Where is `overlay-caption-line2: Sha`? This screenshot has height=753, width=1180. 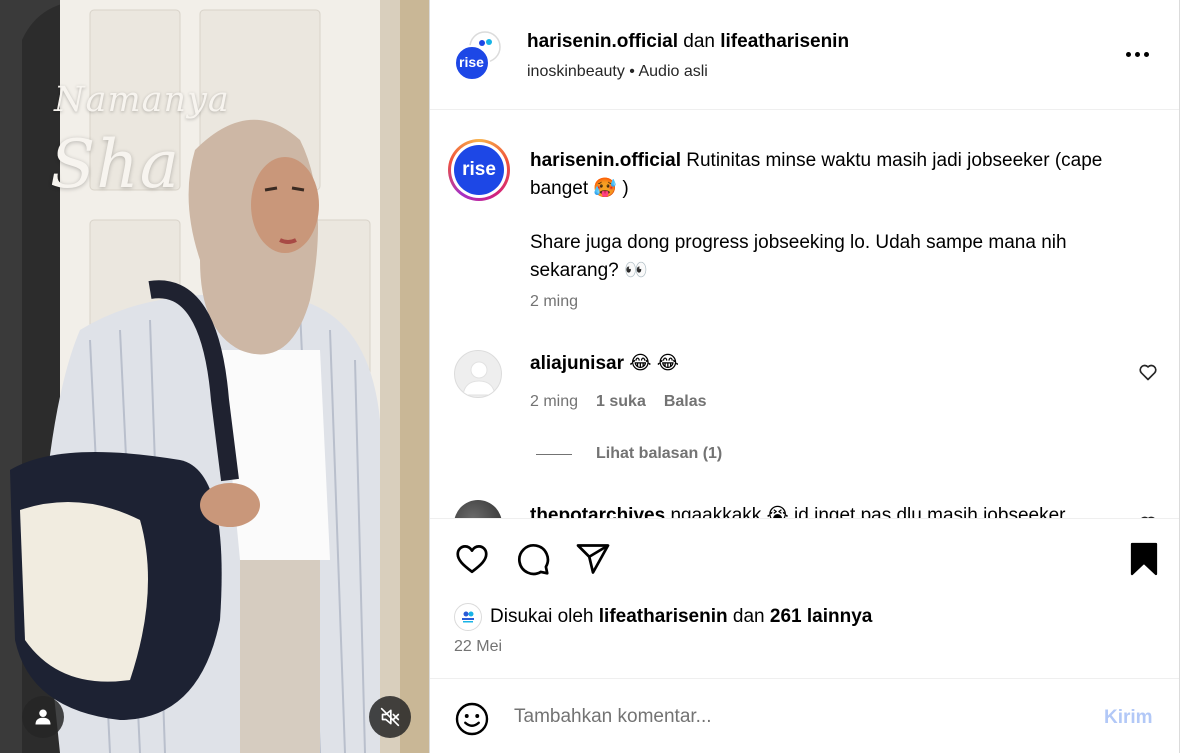 overlay-caption-line2: Sha is located at coordinates (115, 164).